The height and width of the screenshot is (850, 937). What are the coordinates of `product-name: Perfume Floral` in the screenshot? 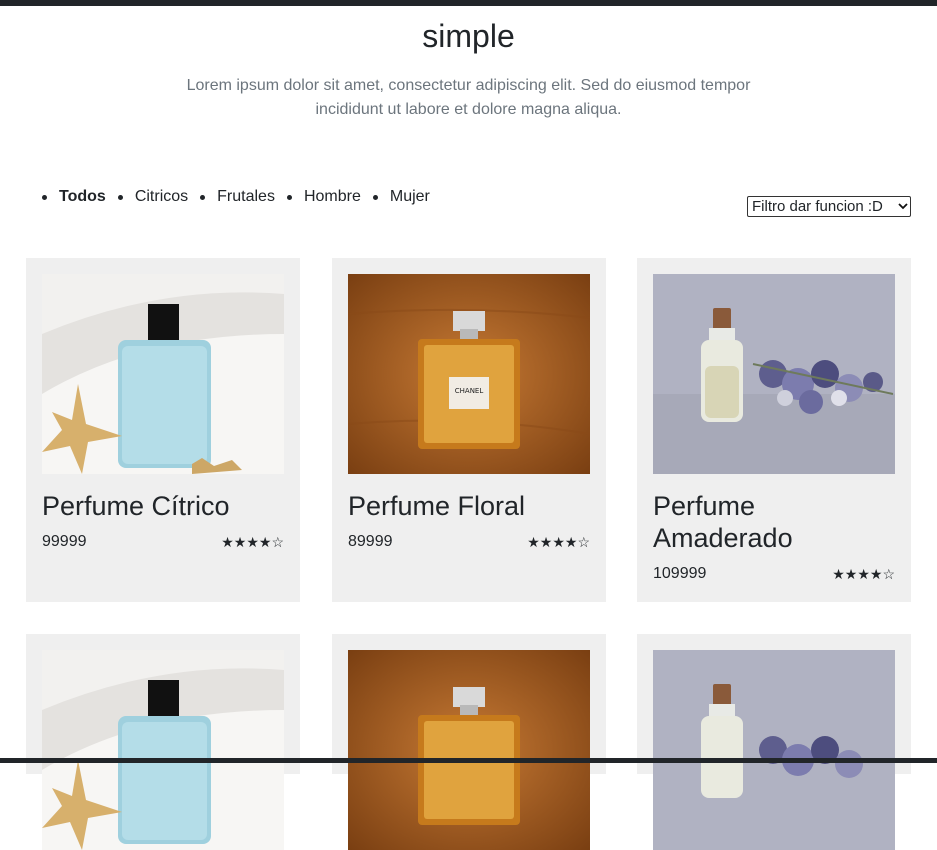 It's located at (469, 506).